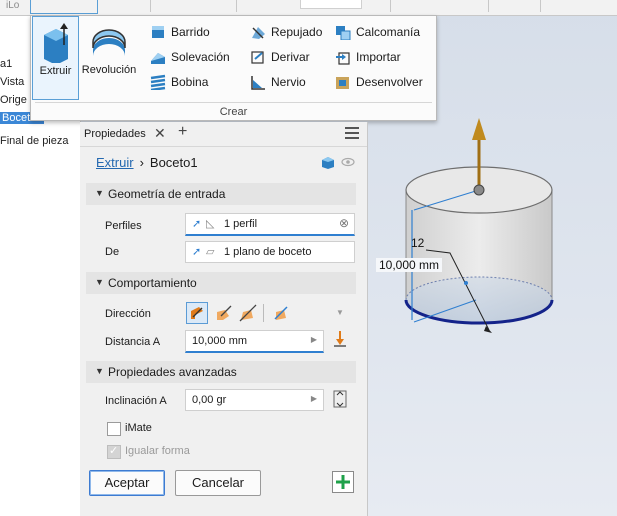  What do you see at coordinates (221, 283) in the screenshot?
I see `section-behavior: ▼ Comportamiento` at bounding box center [221, 283].